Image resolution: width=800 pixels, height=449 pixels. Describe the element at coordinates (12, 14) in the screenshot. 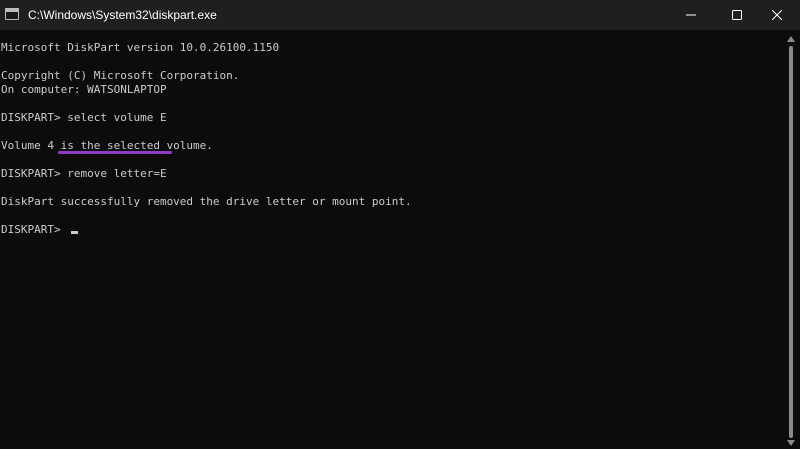

I see `console-app-icon` at that location.